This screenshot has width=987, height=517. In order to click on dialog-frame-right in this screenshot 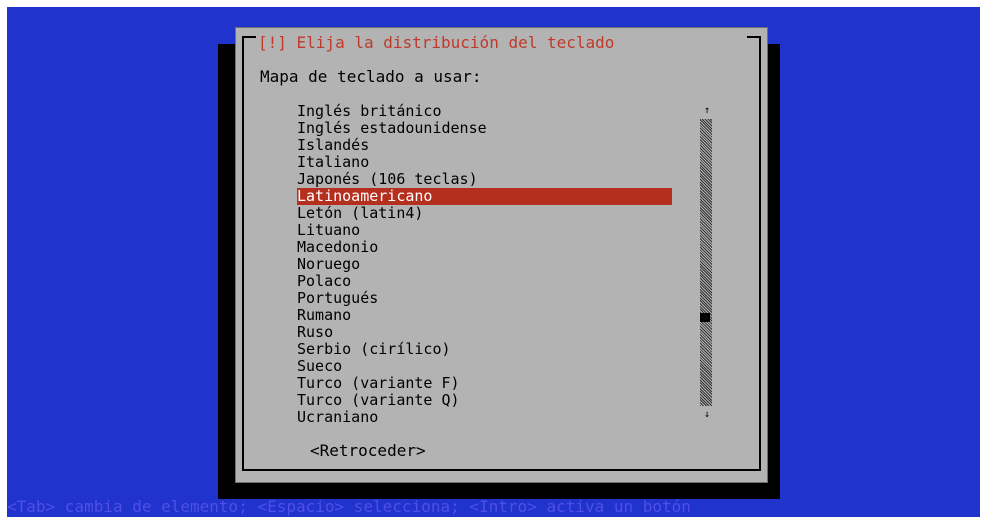, I will do `click(760, 253)`.